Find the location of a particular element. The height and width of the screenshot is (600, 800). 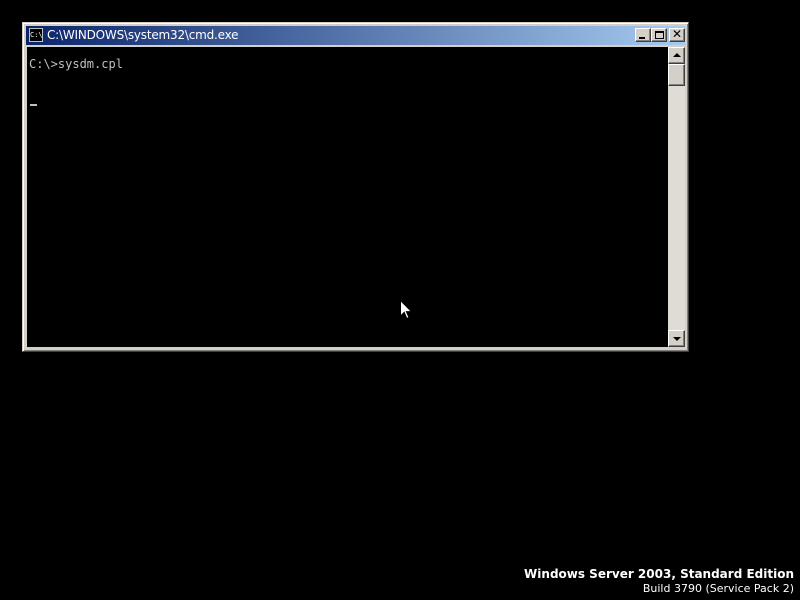

scroll-down-button is located at coordinates (676, 338).